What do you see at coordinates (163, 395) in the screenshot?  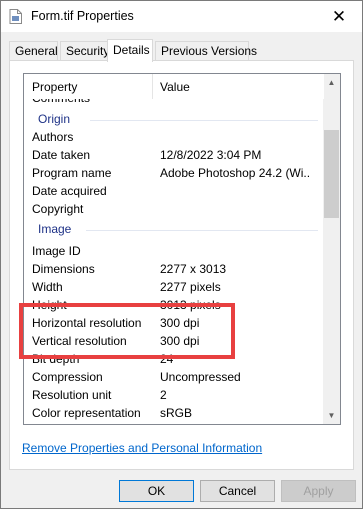 I see `property-value: 2` at bounding box center [163, 395].